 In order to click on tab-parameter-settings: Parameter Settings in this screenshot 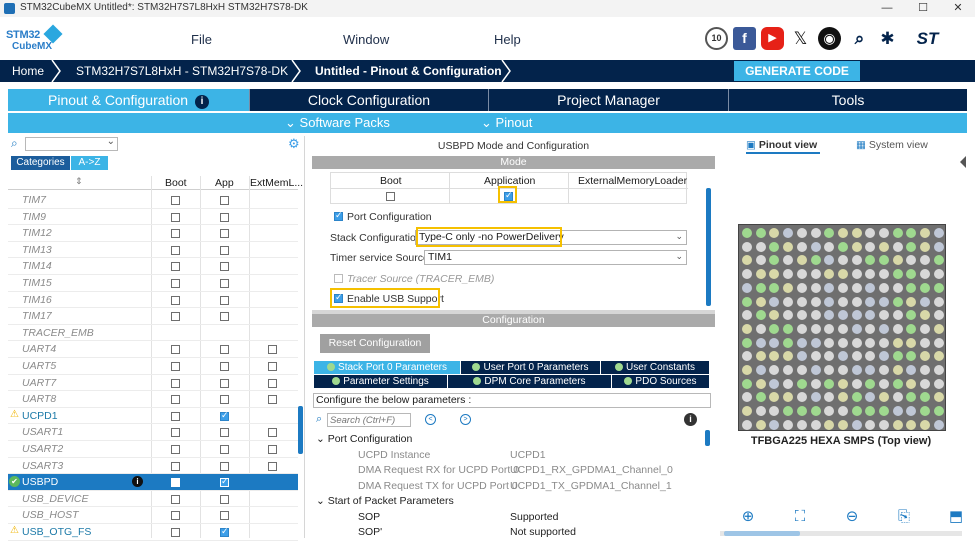, I will do `click(380, 381)`.